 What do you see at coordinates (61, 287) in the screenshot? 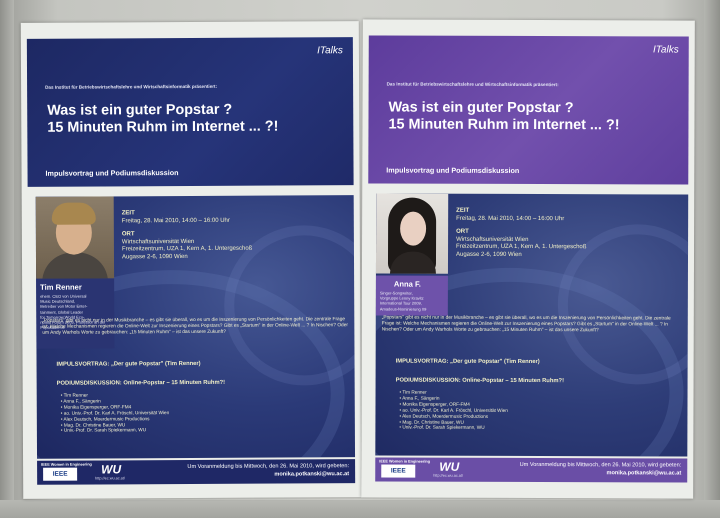
I see `speaker-name: Tim Renner` at bounding box center [61, 287].